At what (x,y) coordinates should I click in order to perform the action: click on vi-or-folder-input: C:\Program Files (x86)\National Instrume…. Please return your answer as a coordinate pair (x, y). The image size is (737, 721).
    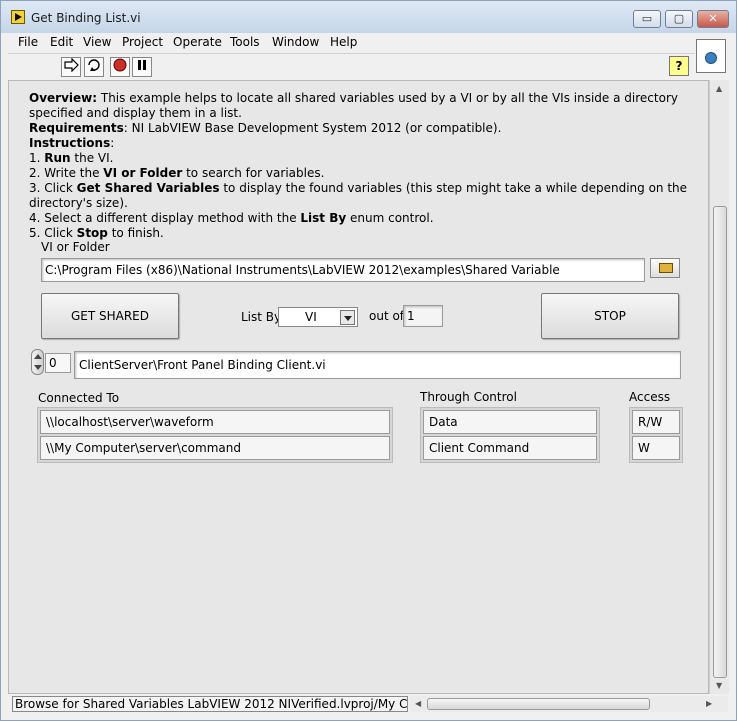
    Looking at the image, I should click on (343, 270).